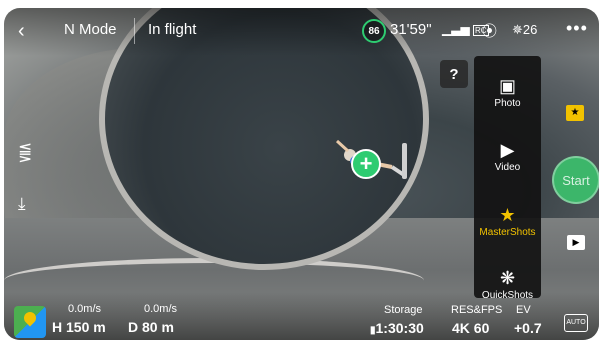 This screenshot has height=344, width=603. Describe the element at coordinates (575, 113) in the screenshot. I see `mastershots-mode-icon: ★` at that location.